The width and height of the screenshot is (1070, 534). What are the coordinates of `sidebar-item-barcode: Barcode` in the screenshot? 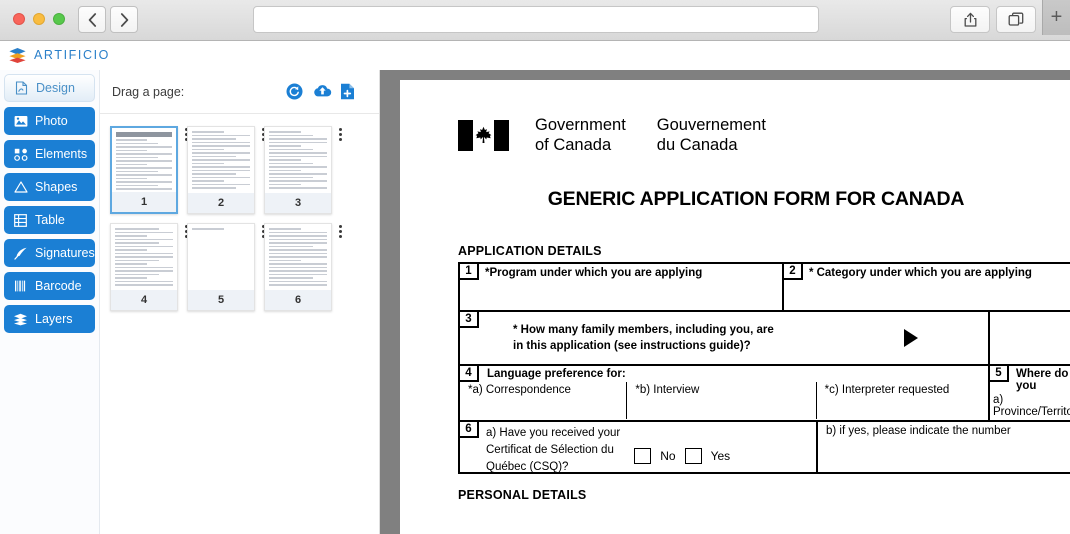 It's located at (49, 286).